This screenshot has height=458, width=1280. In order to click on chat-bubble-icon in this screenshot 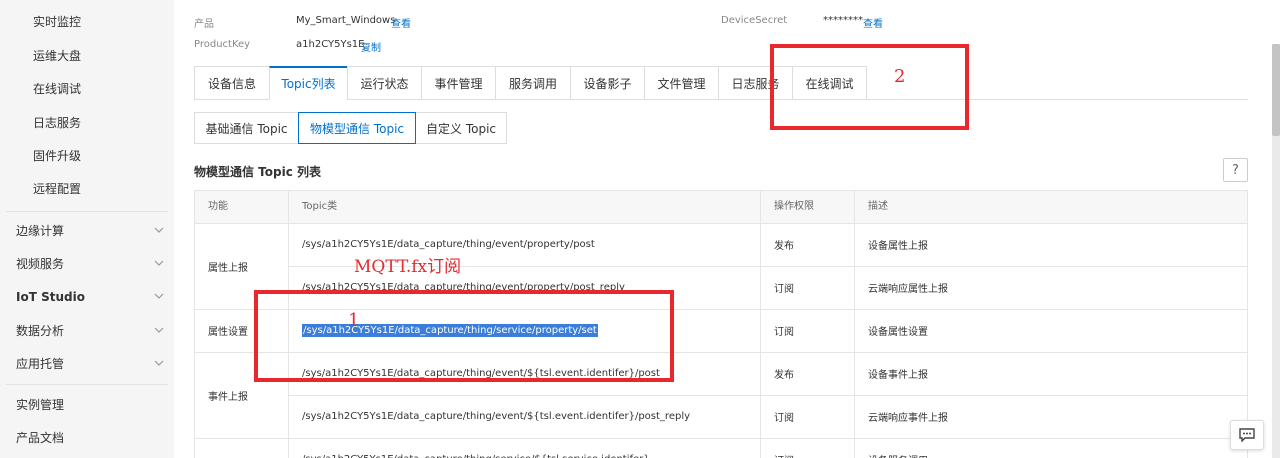, I will do `click(1247, 435)`.